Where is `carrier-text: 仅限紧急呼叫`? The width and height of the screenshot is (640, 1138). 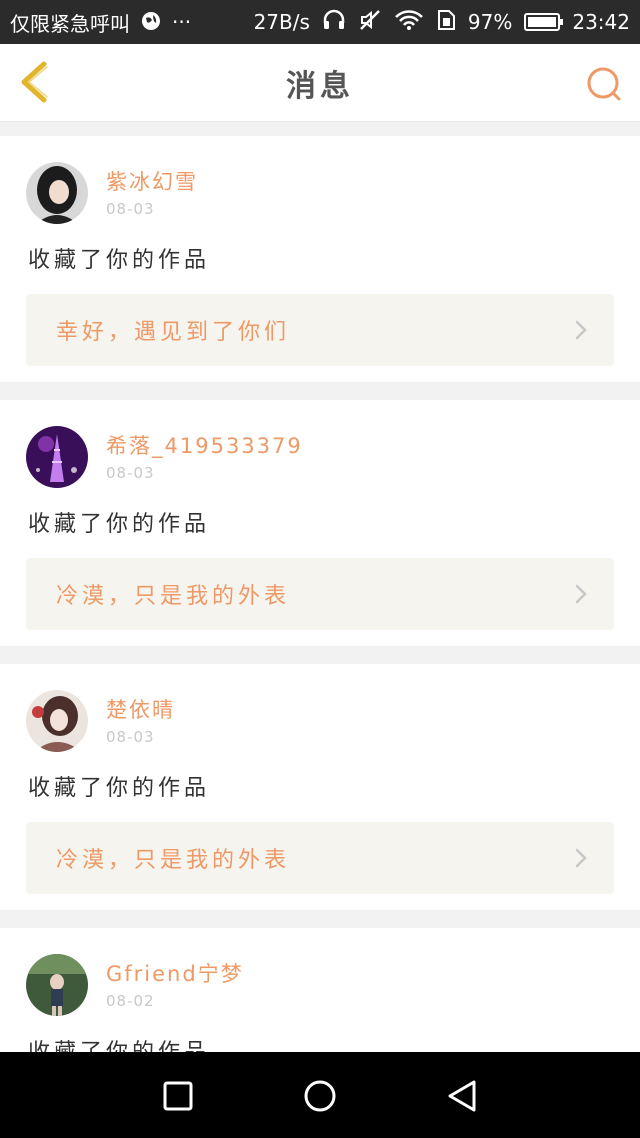
carrier-text: 仅限紧急呼叫 is located at coordinates (70, 23).